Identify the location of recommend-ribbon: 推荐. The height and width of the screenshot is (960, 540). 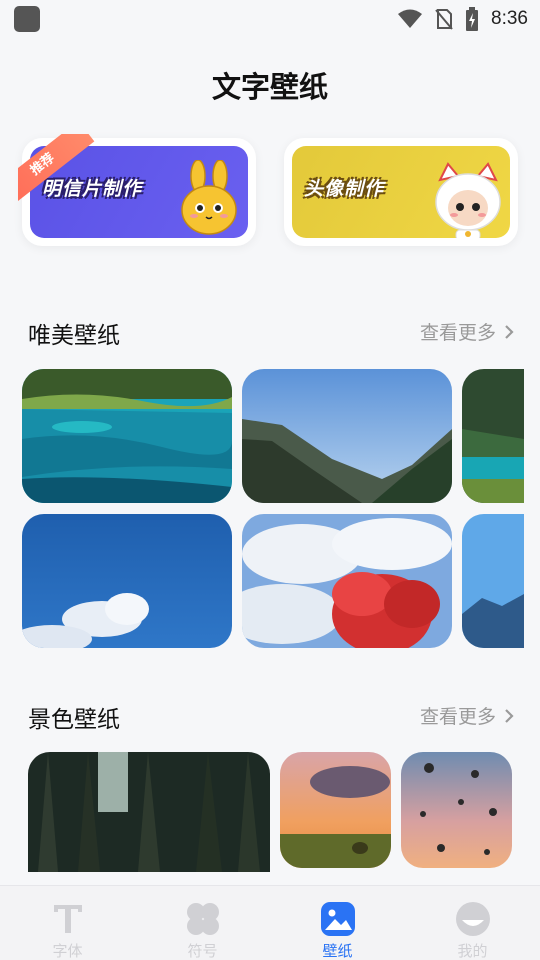
(58, 174).